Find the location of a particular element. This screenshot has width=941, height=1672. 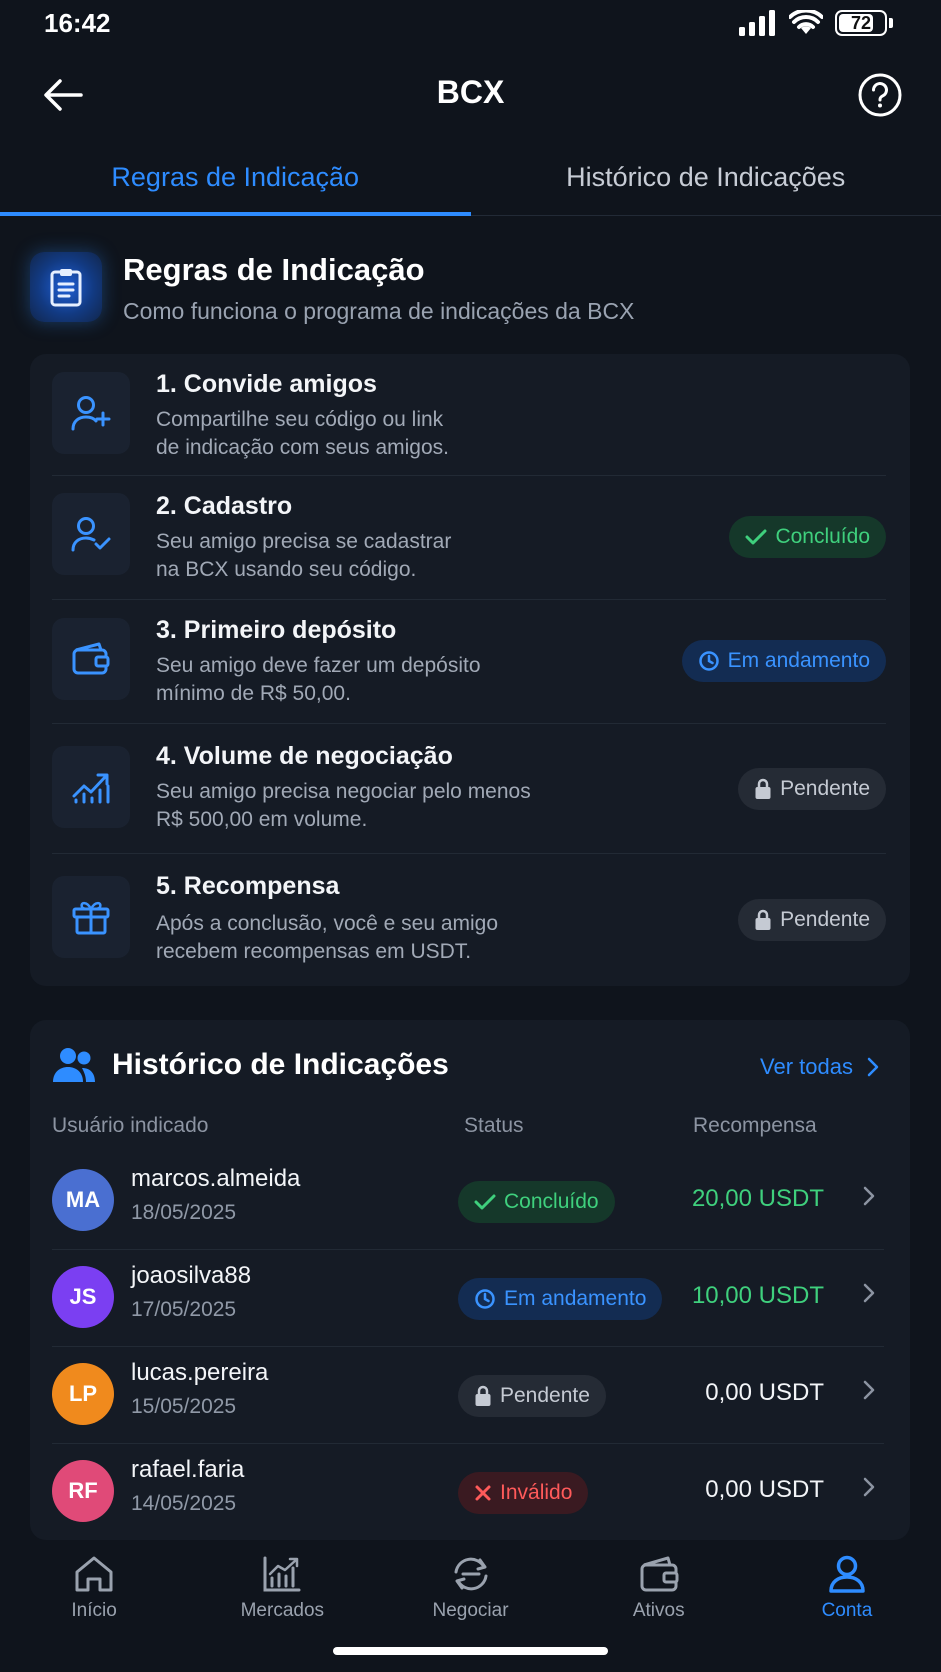

column-user: Usuário indicado is located at coordinates (130, 1125).